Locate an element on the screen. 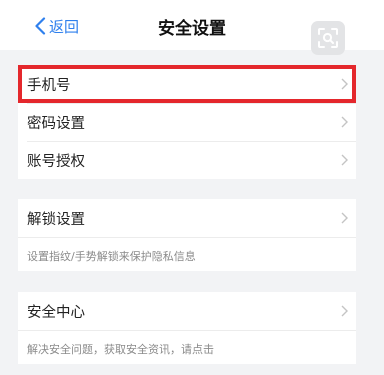 This screenshot has height=375, width=384. security-center-hint-text: 解决安全问题，获取安全资讯，请点击 is located at coordinates (120, 349).